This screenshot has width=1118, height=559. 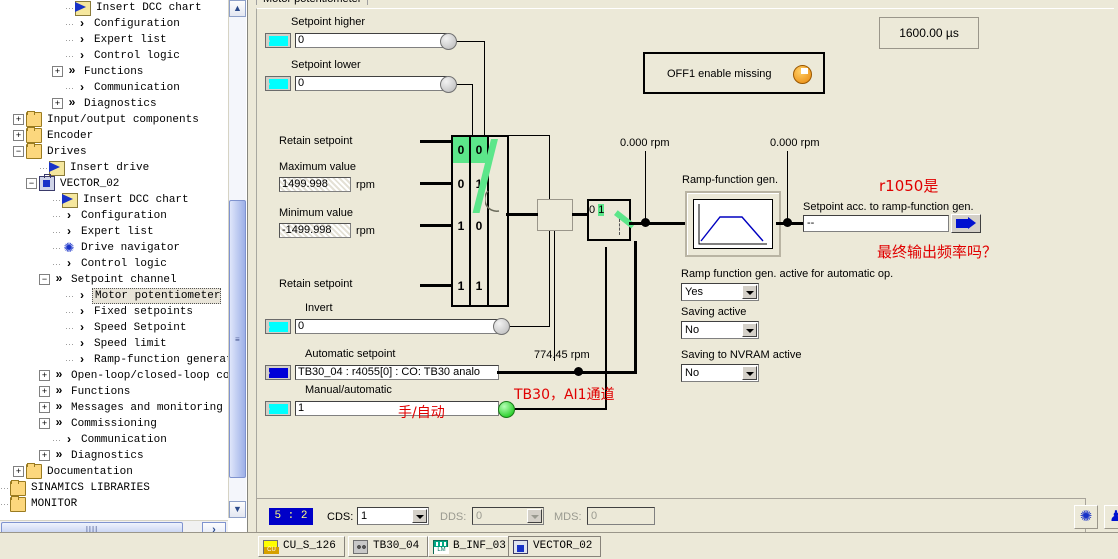 What do you see at coordinates (393, 516) in the screenshot?
I see `cds-combo: 1` at bounding box center [393, 516].